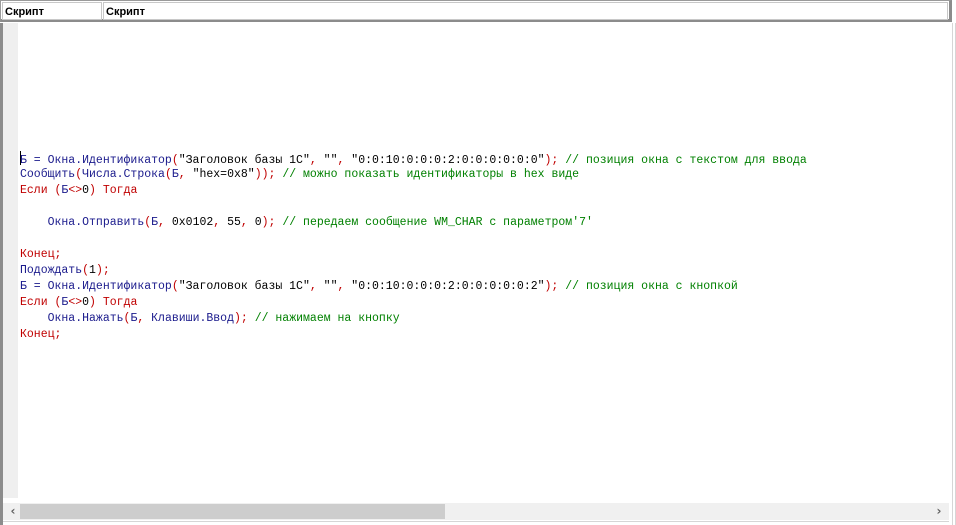  I want to click on code-token-cm: // нажимаем на кнопку, so click(327, 318).